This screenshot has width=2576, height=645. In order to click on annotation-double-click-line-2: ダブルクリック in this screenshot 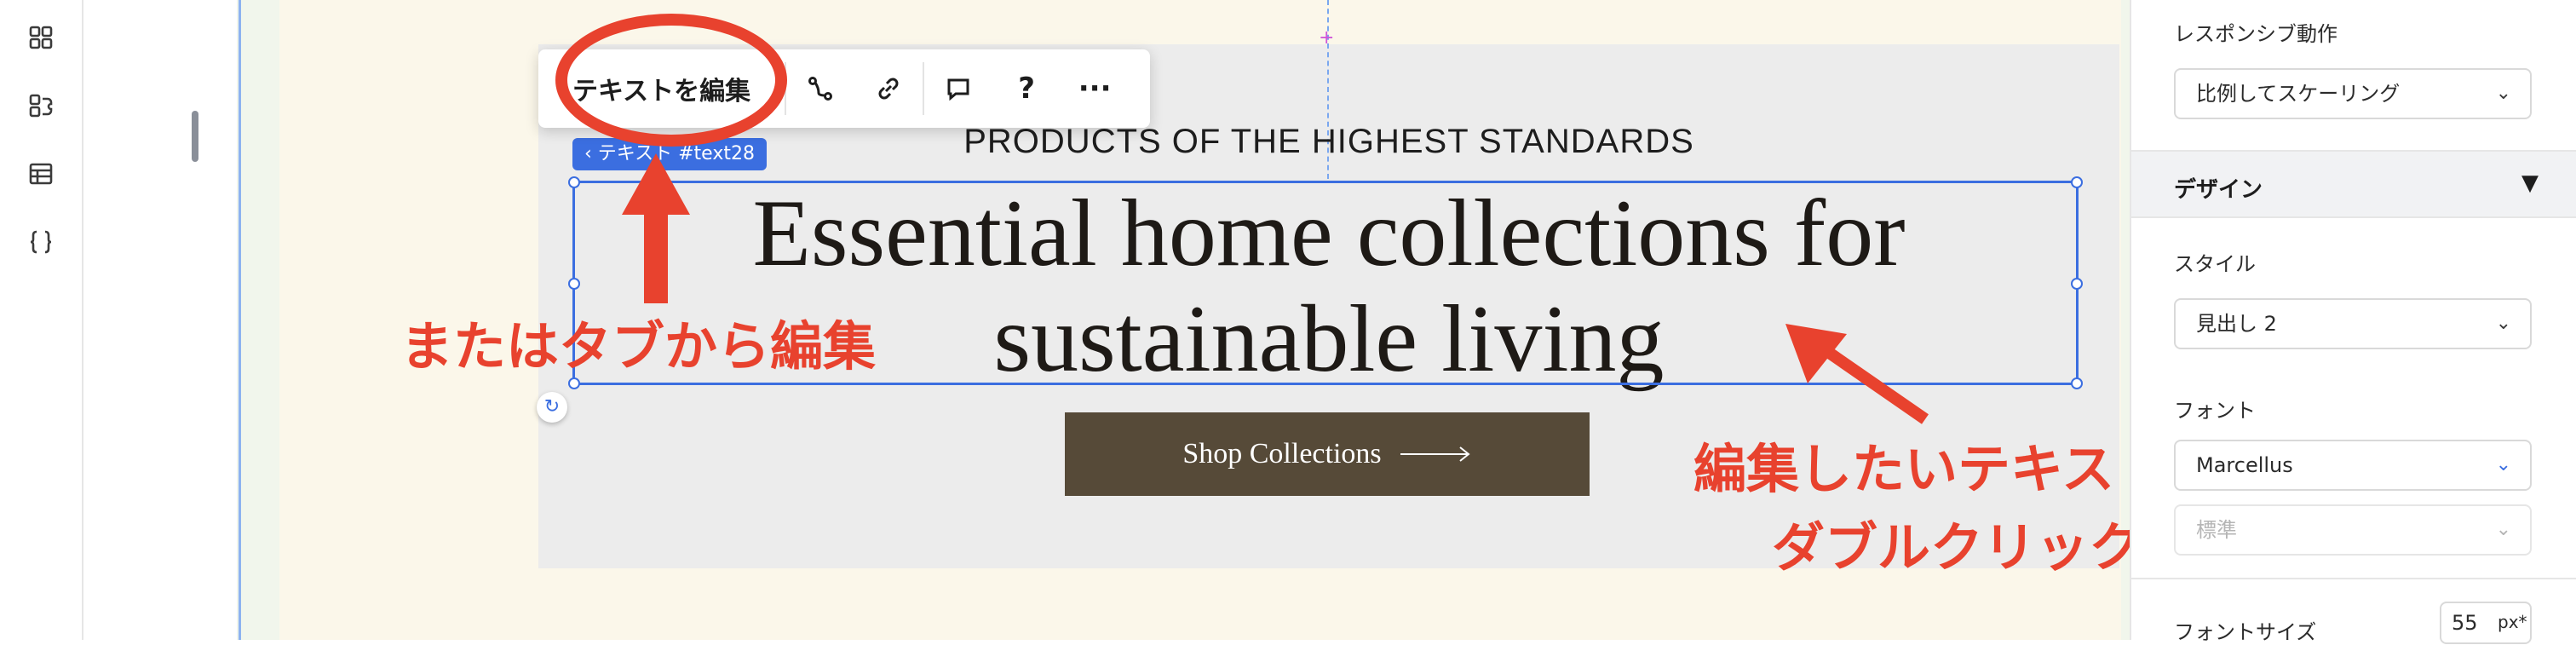, I will do `click(1957, 547)`.